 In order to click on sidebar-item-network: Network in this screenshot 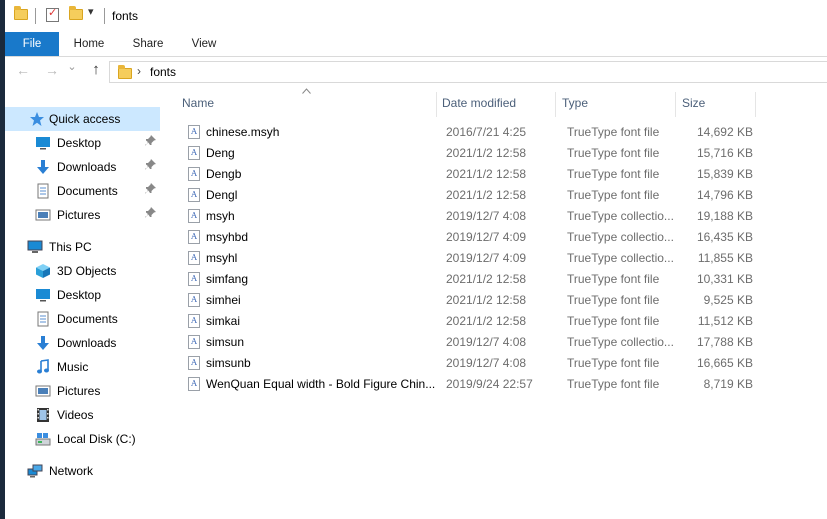, I will do `click(82, 471)`.